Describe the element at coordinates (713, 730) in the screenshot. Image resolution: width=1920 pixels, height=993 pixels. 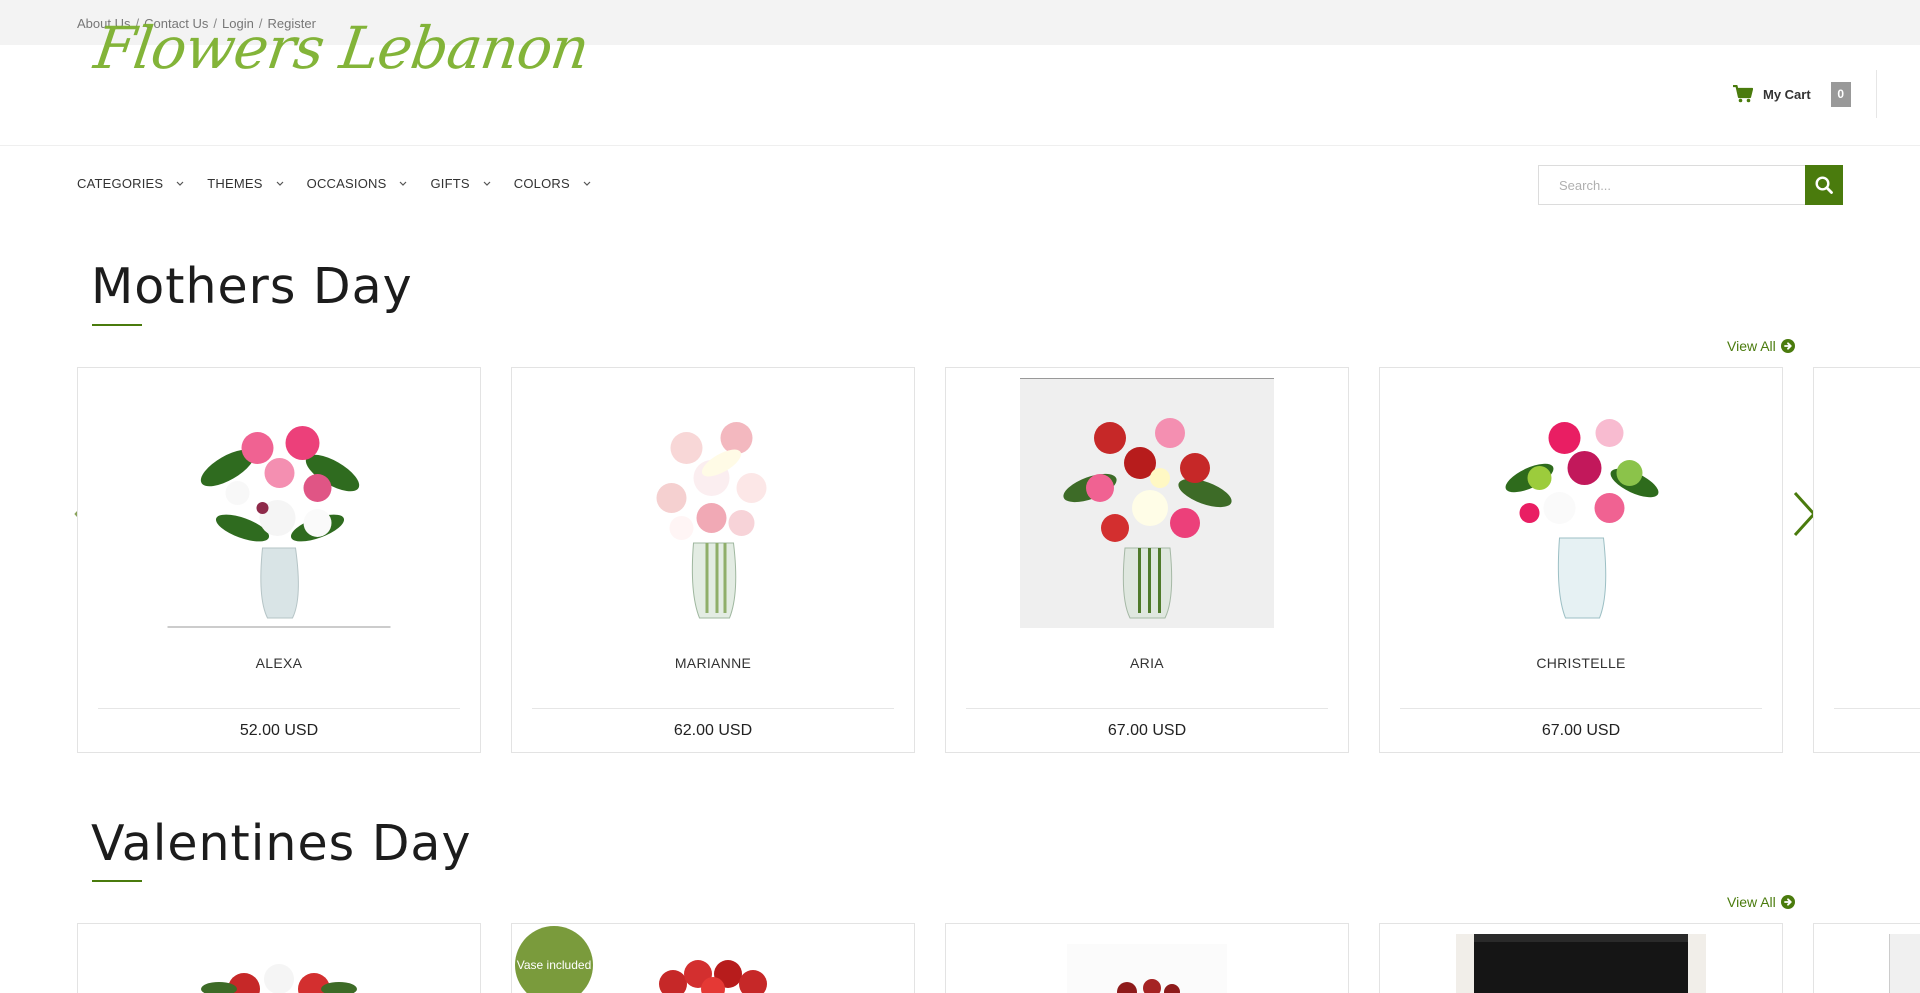
I see `product-price: 62.00 USD` at that location.